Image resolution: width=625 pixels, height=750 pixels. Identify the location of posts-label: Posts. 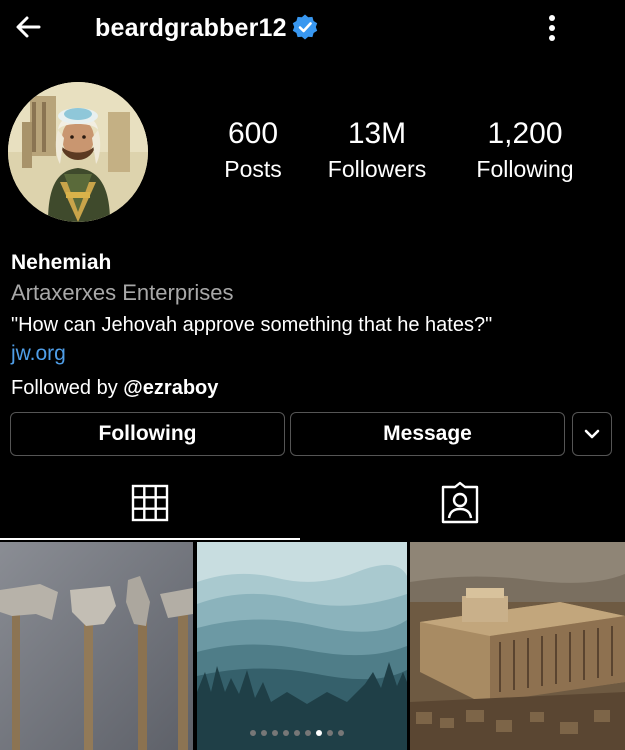
(253, 169).